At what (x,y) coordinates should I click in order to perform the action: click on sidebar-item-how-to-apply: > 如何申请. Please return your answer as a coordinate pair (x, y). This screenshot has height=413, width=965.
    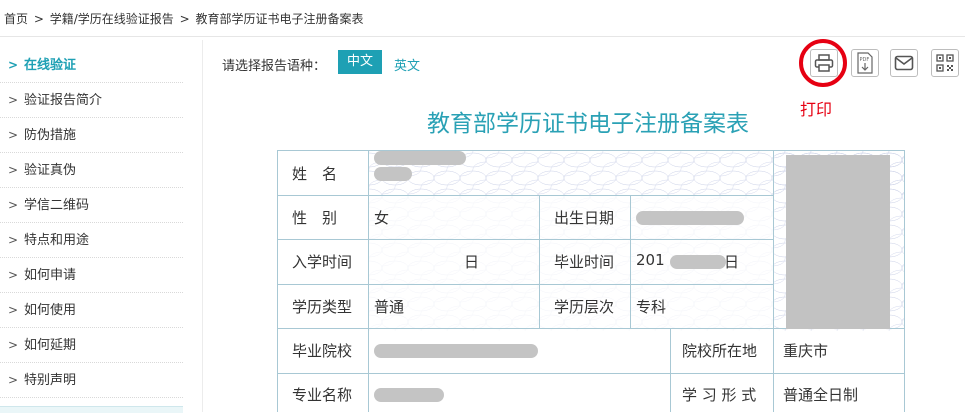
    Looking at the image, I should click on (91, 275).